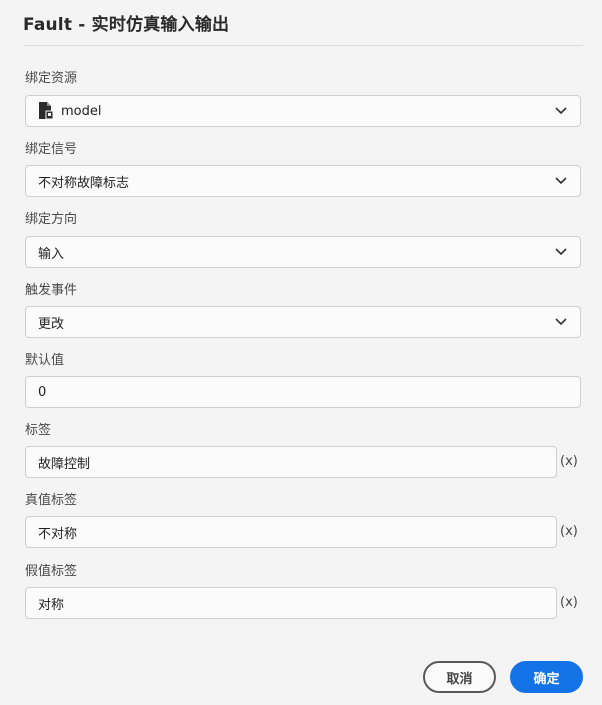 The width and height of the screenshot is (602, 705). I want to click on true-tag-input: 不对称, so click(291, 532).